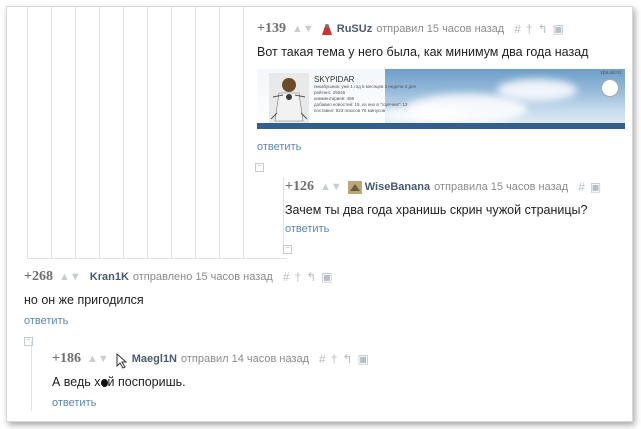  Describe the element at coordinates (440, 29) in the screenshot. I see `comment-timestamp: отправил 15 часов назад` at that location.